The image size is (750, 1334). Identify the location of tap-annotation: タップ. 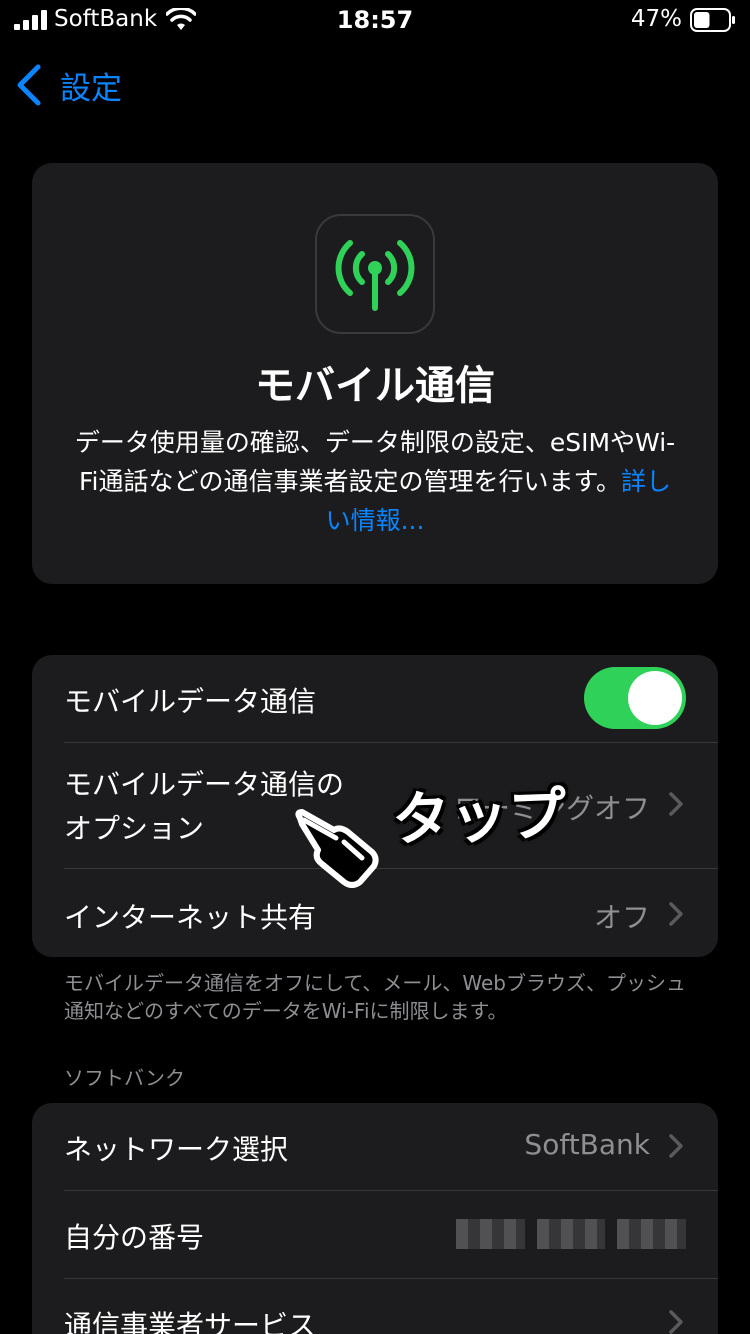
(479, 817).